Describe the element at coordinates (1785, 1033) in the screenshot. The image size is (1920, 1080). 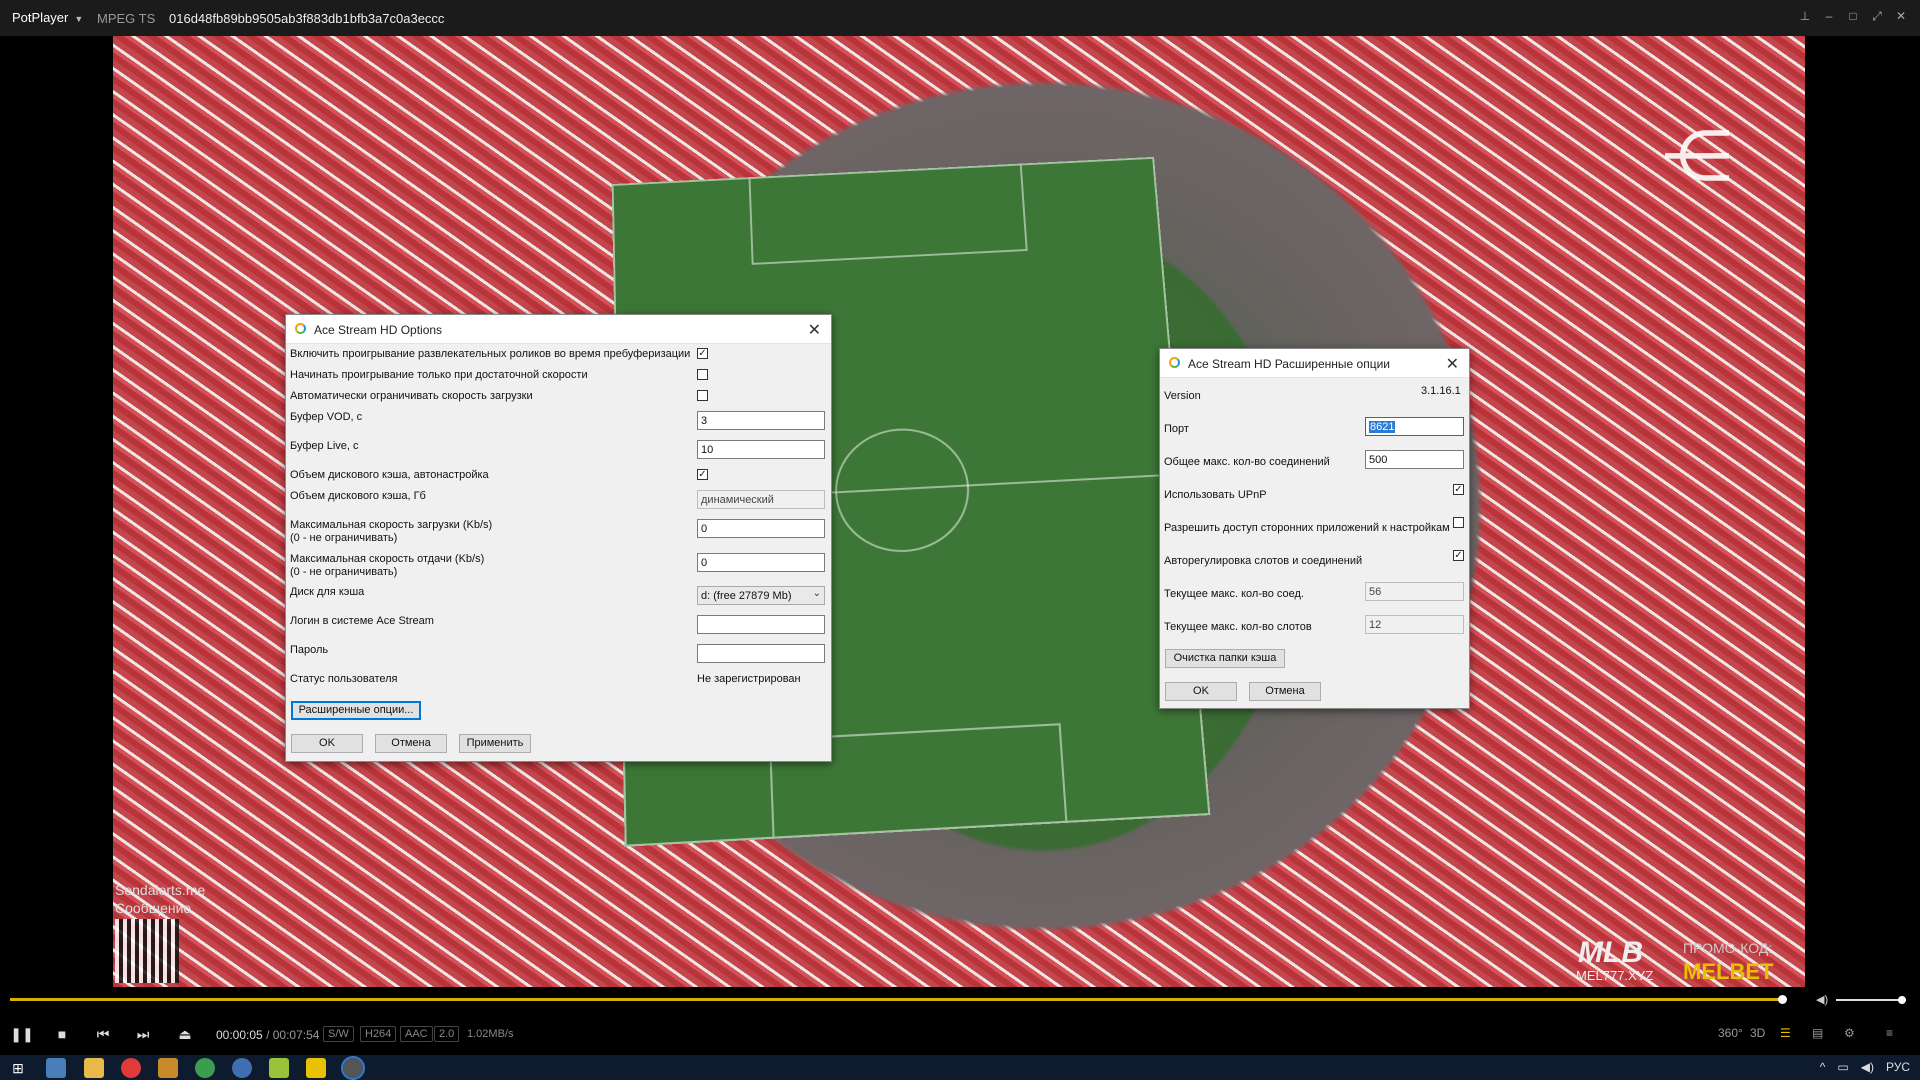
I see `playlist-icon: ☰` at that location.